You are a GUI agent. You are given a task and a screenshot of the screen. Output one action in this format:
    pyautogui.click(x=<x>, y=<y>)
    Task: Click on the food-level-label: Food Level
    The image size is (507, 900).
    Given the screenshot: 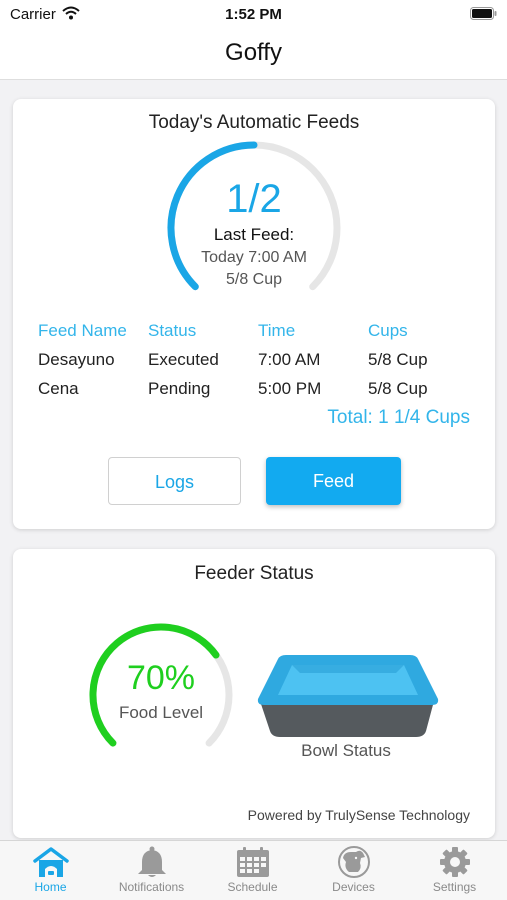 What is the action you would take?
    pyautogui.click(x=161, y=712)
    